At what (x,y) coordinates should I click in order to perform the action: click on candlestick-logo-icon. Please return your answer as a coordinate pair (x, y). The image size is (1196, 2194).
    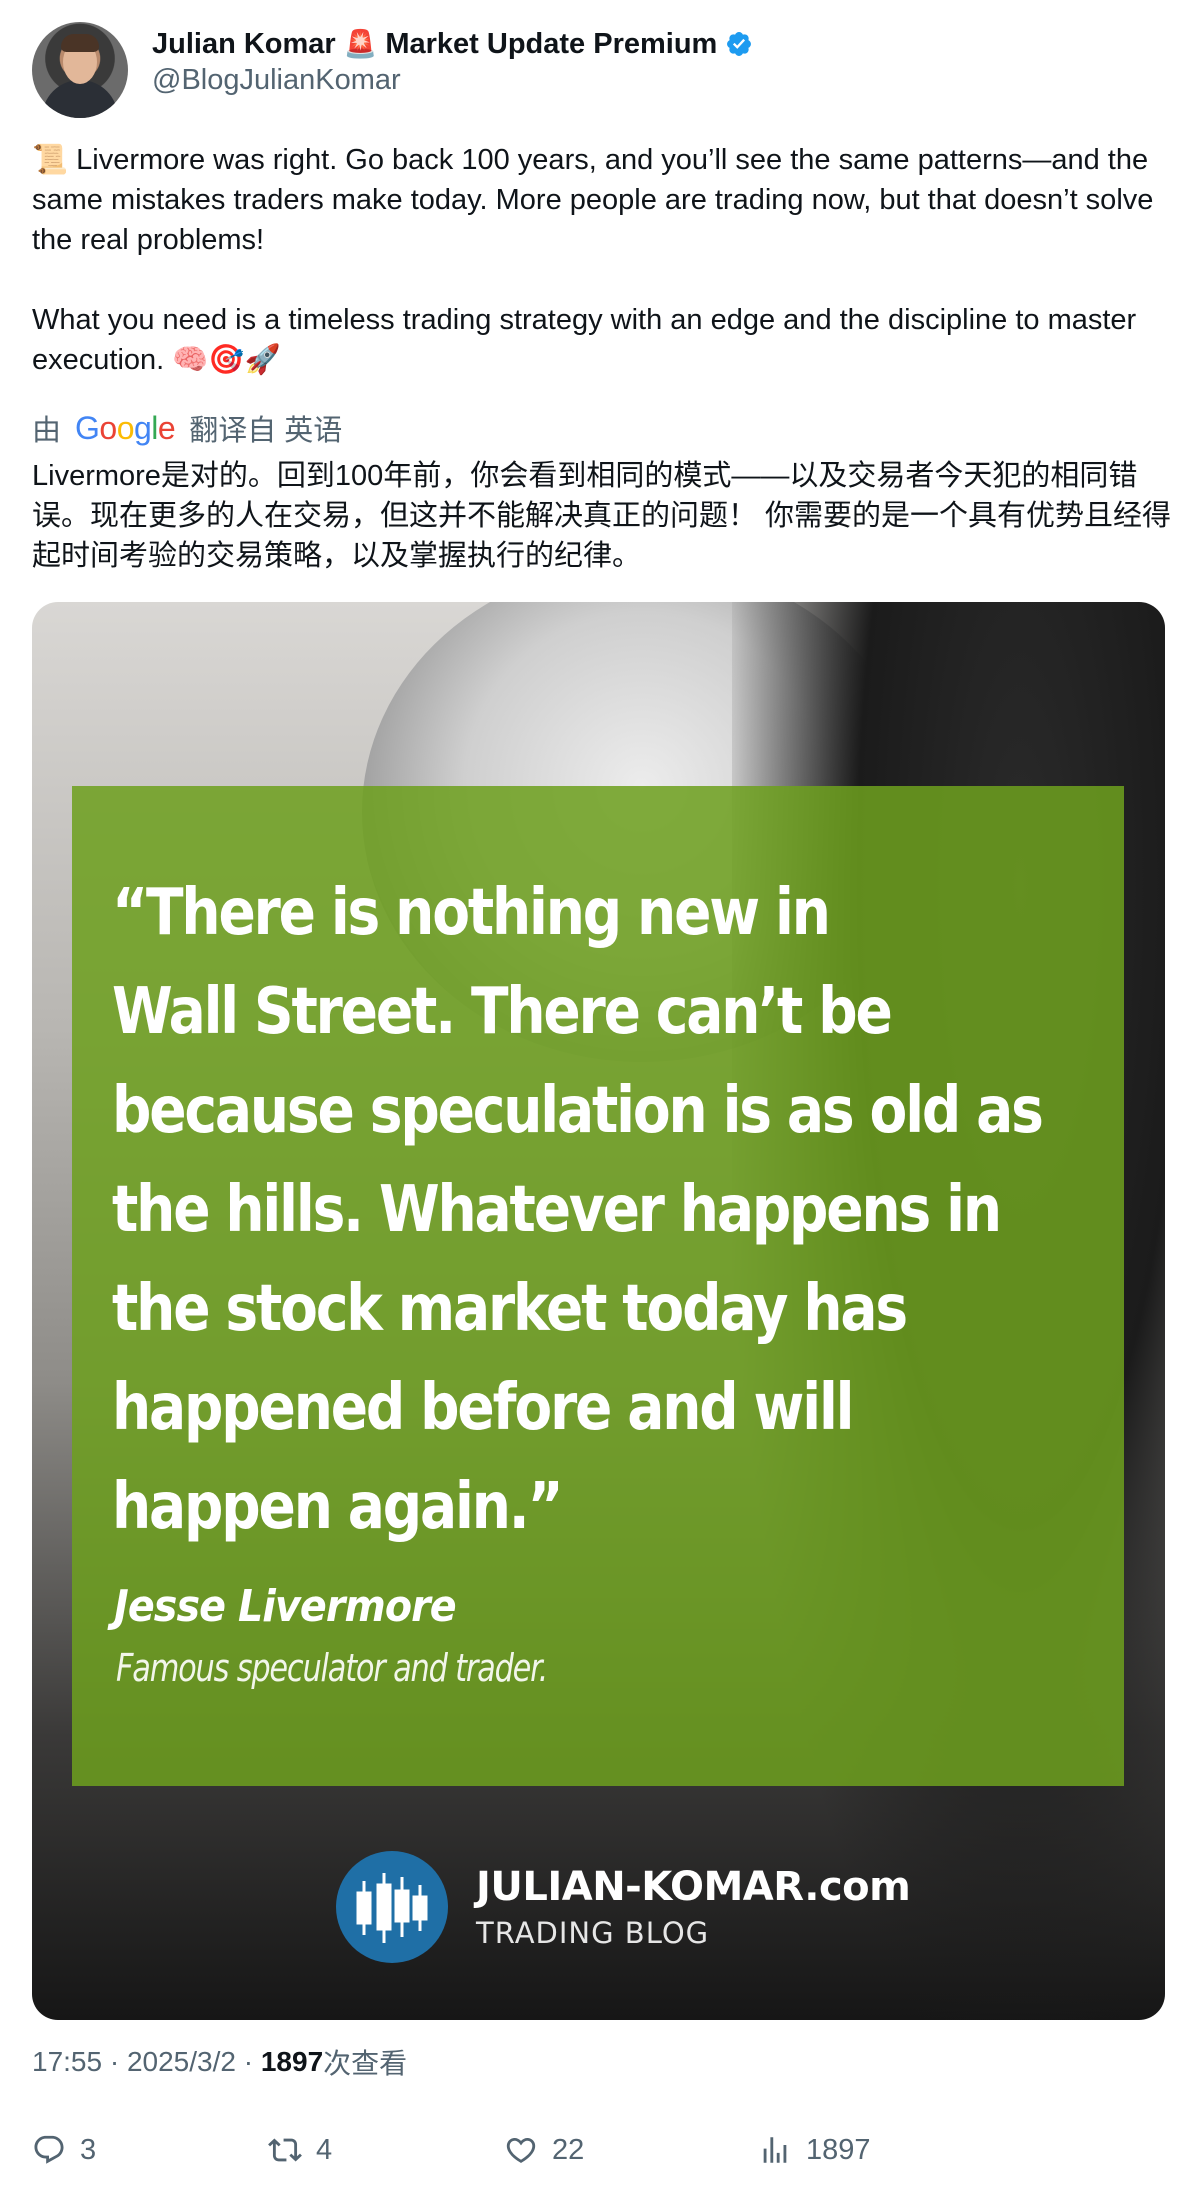
    Looking at the image, I should click on (392, 1907).